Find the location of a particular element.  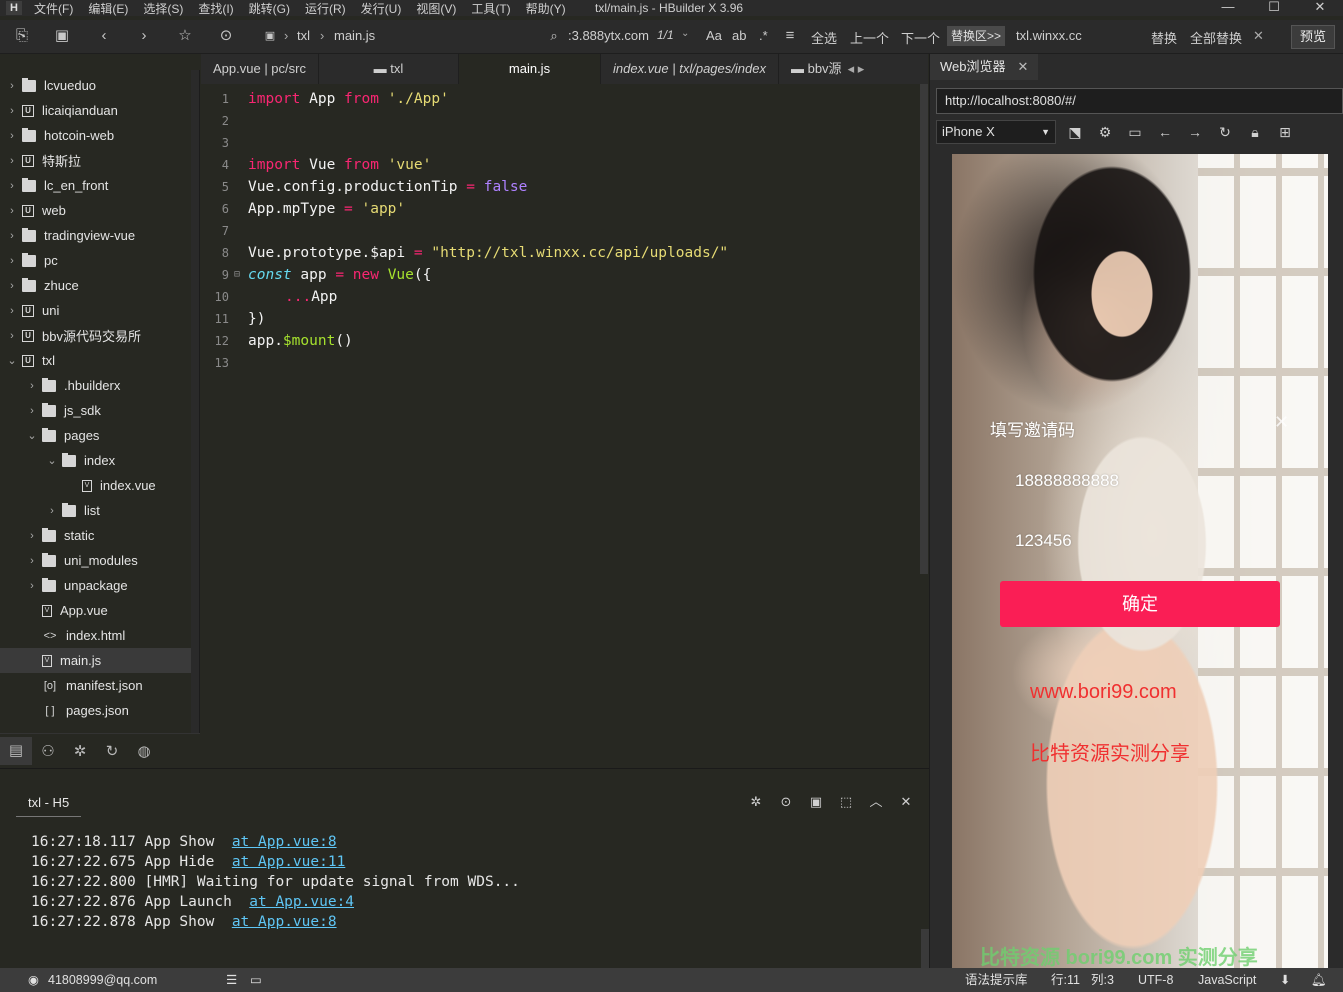

menu-goto: 跳转(G) is located at coordinates (269, 8).